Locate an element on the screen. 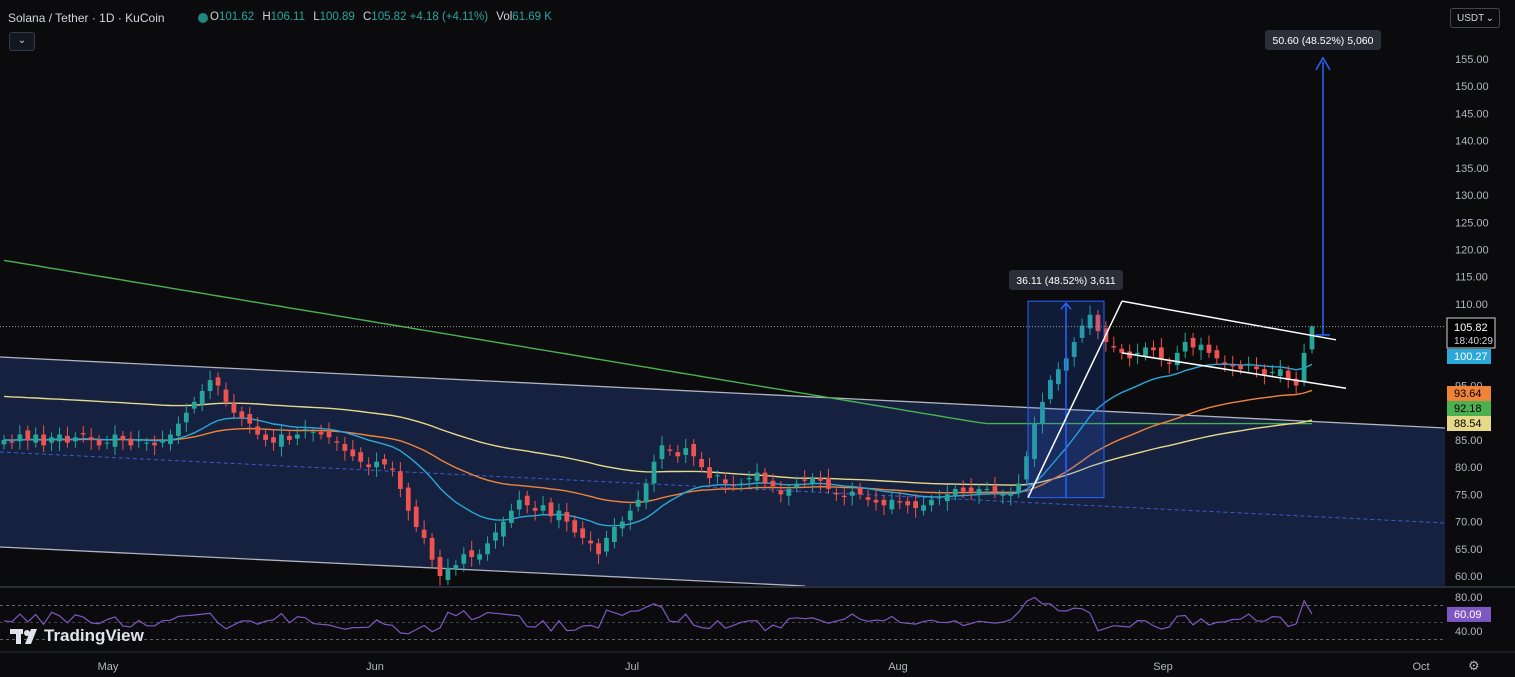 The image size is (1515, 677). price-tick-label: 145.00 is located at coordinates (1472, 114).